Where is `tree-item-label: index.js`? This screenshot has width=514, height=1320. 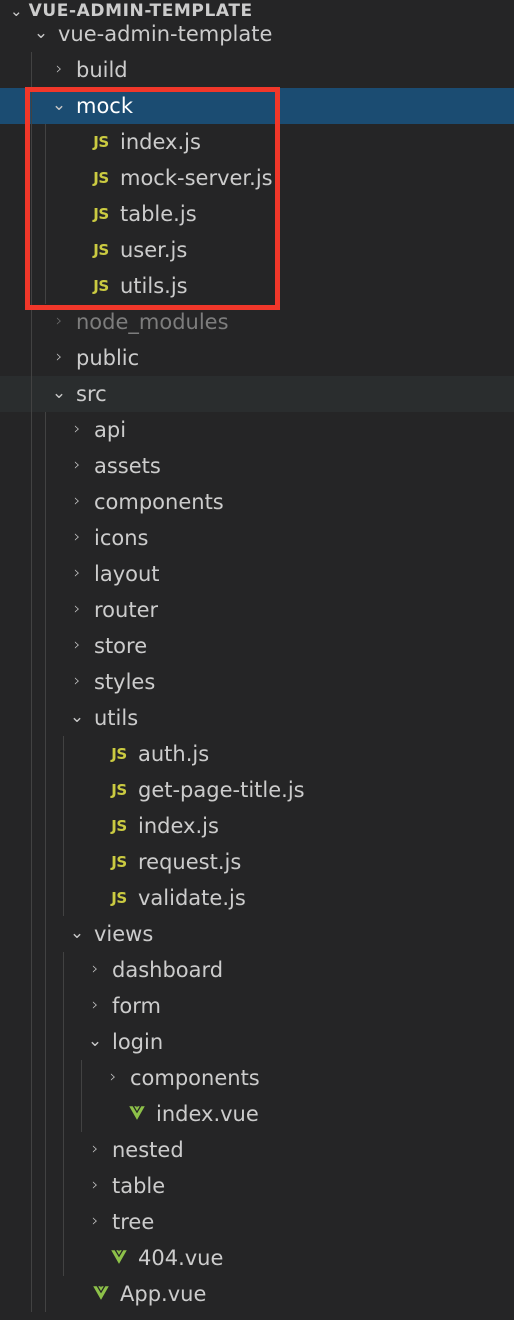
tree-item-label: index.js is located at coordinates (178, 826).